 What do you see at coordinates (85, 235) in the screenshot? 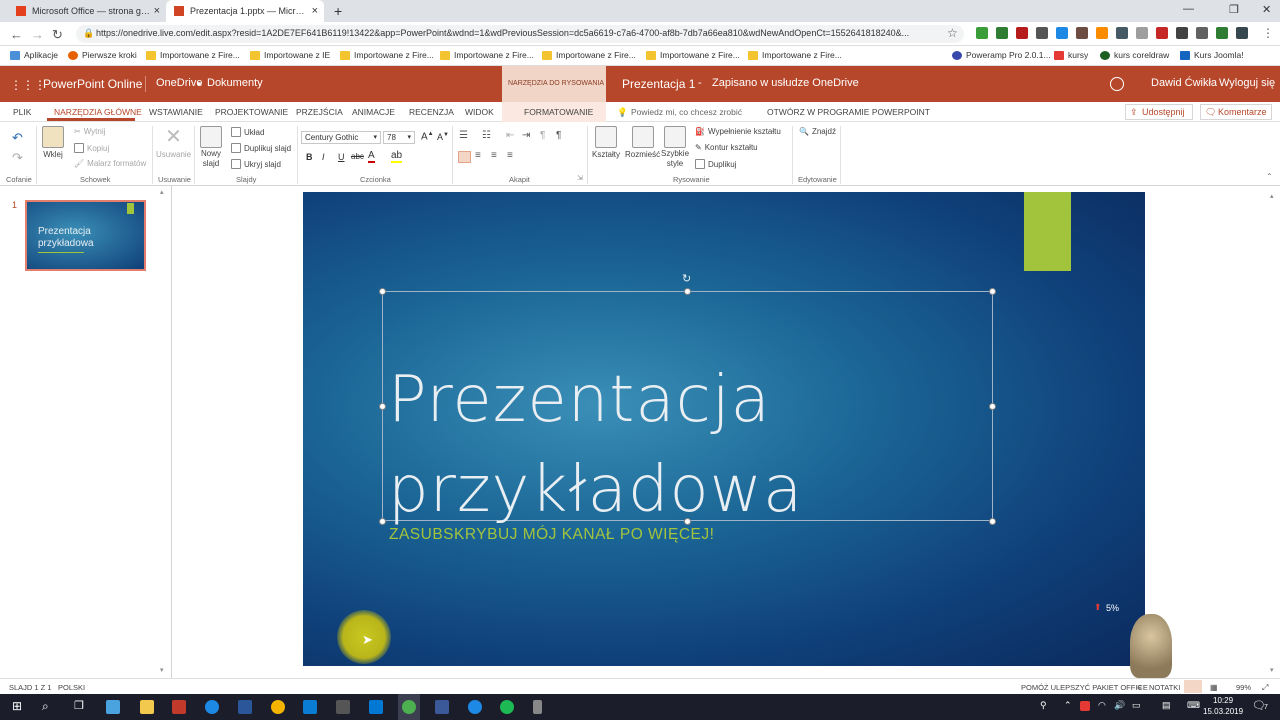
I see `slide-thumbnail: Prezentacja przykładowa` at bounding box center [85, 235].